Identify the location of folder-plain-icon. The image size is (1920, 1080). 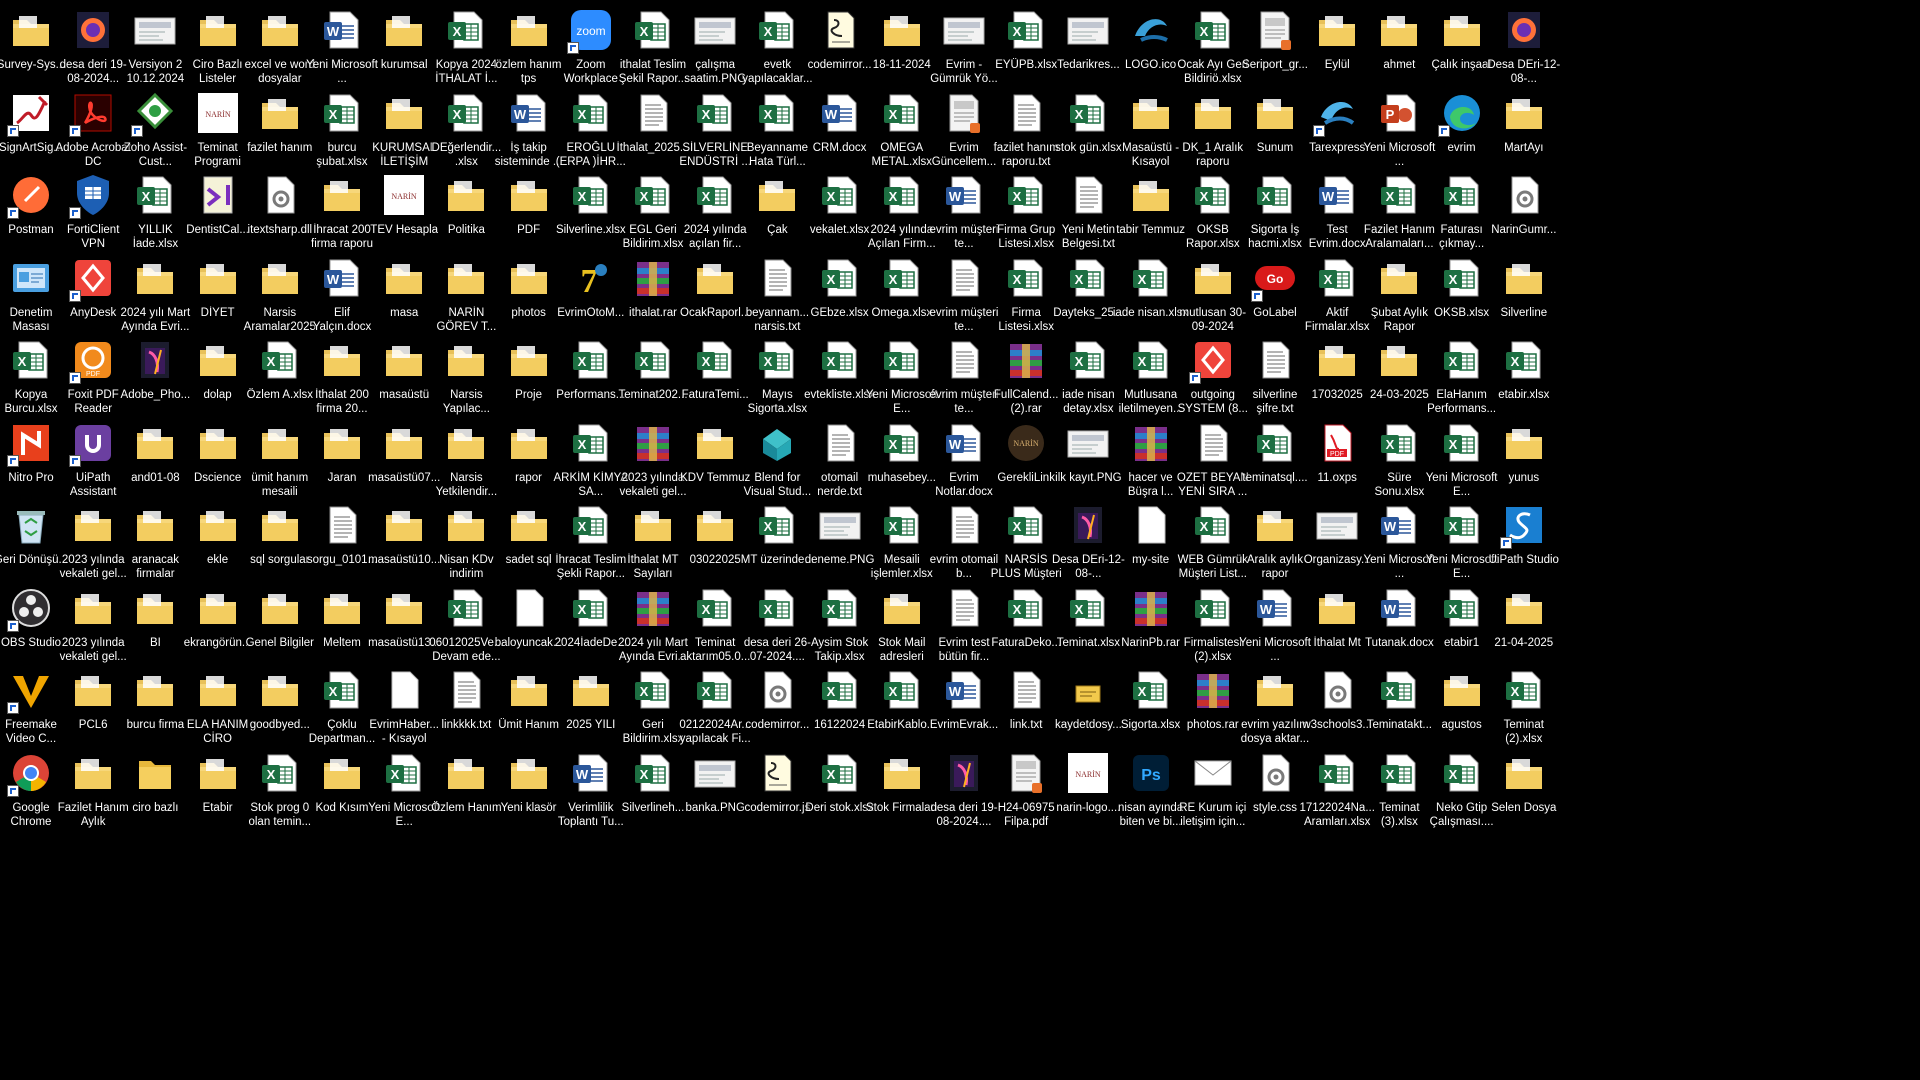
(155, 773).